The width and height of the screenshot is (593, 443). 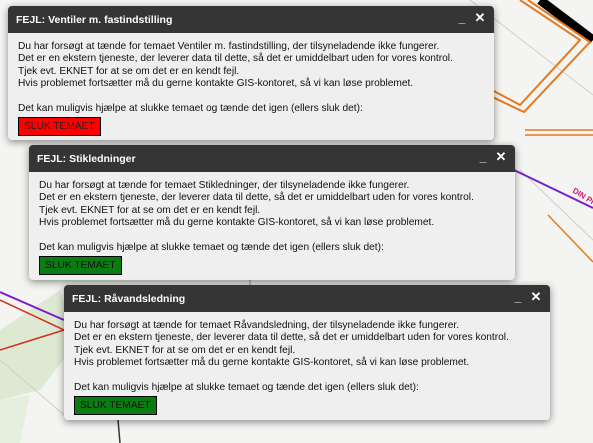 What do you see at coordinates (94, 19) in the screenshot?
I see `dialog-title: FEJL: Ventiler m. fastindstilling` at bounding box center [94, 19].